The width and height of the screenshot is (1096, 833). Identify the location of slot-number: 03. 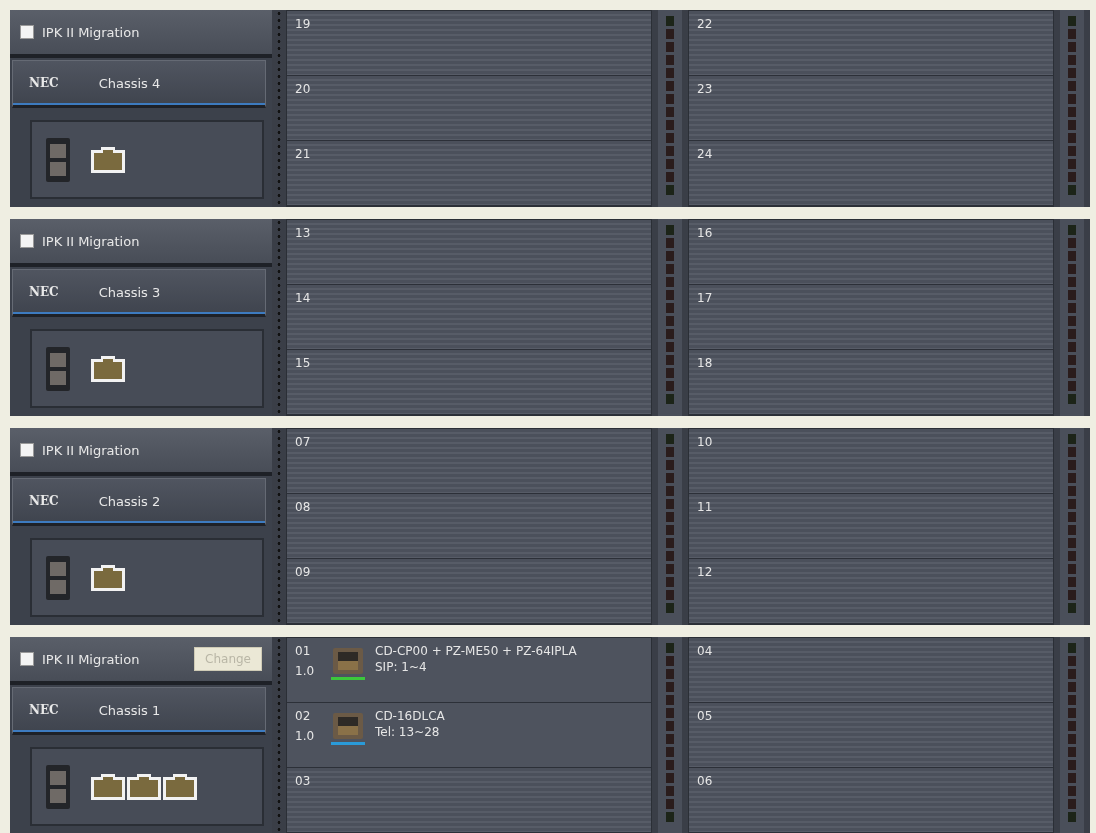
(303, 781).